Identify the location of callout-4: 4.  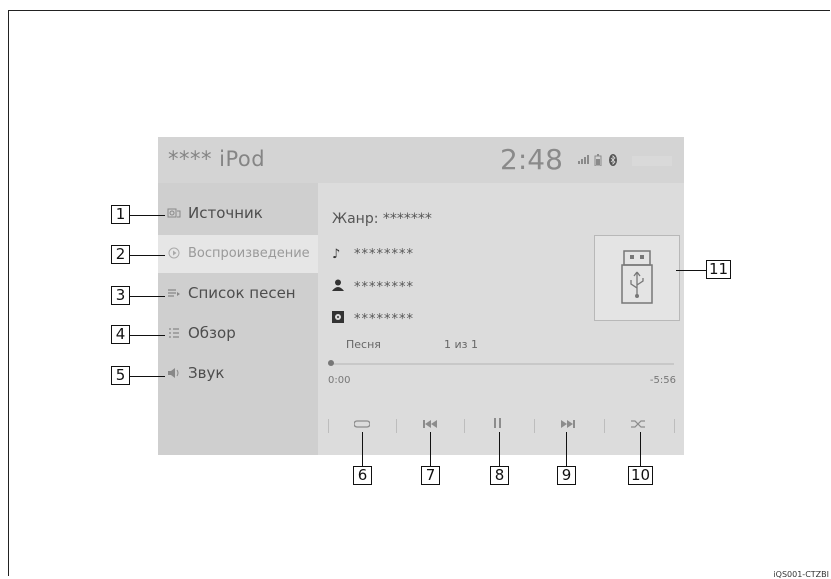
(120, 334).